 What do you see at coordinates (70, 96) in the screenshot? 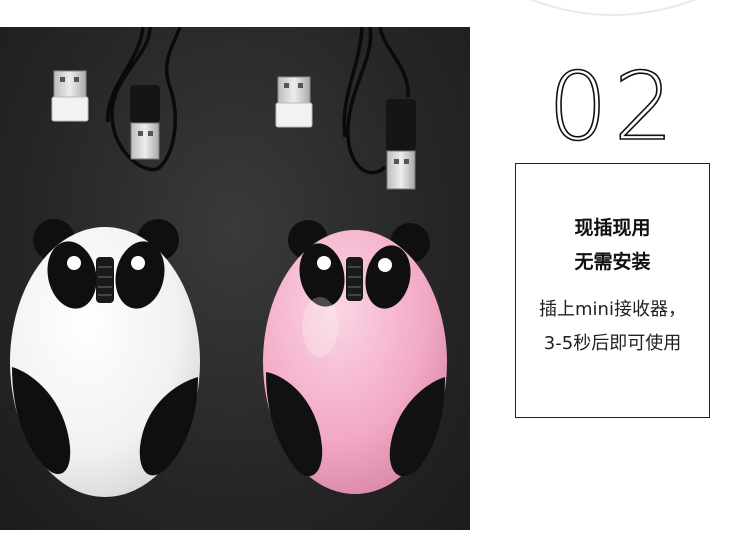
I see `usb-receiver-left` at bounding box center [70, 96].